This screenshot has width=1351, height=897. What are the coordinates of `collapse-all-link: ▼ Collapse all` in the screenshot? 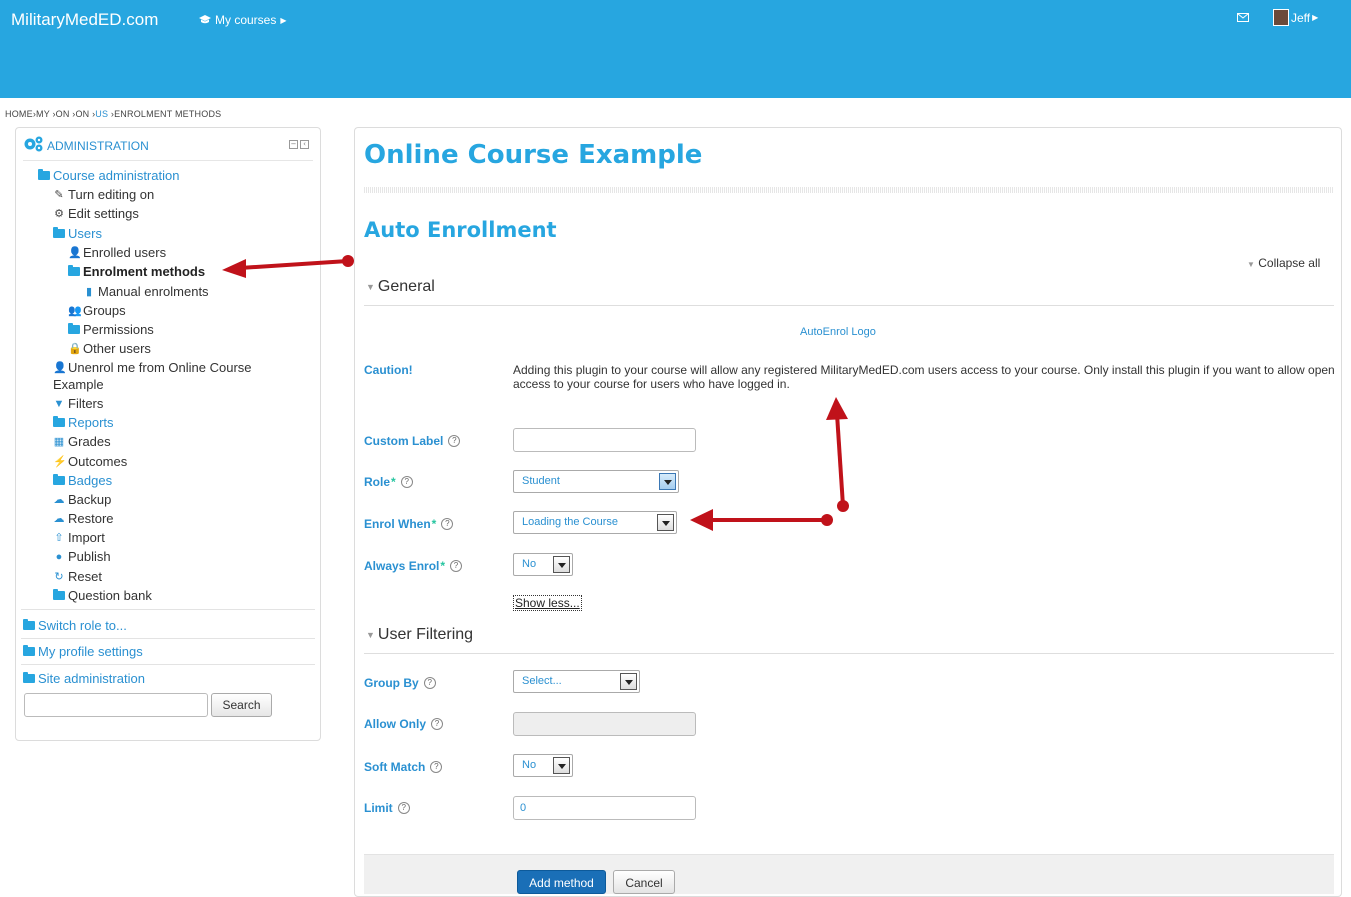 It's located at (1283, 263).